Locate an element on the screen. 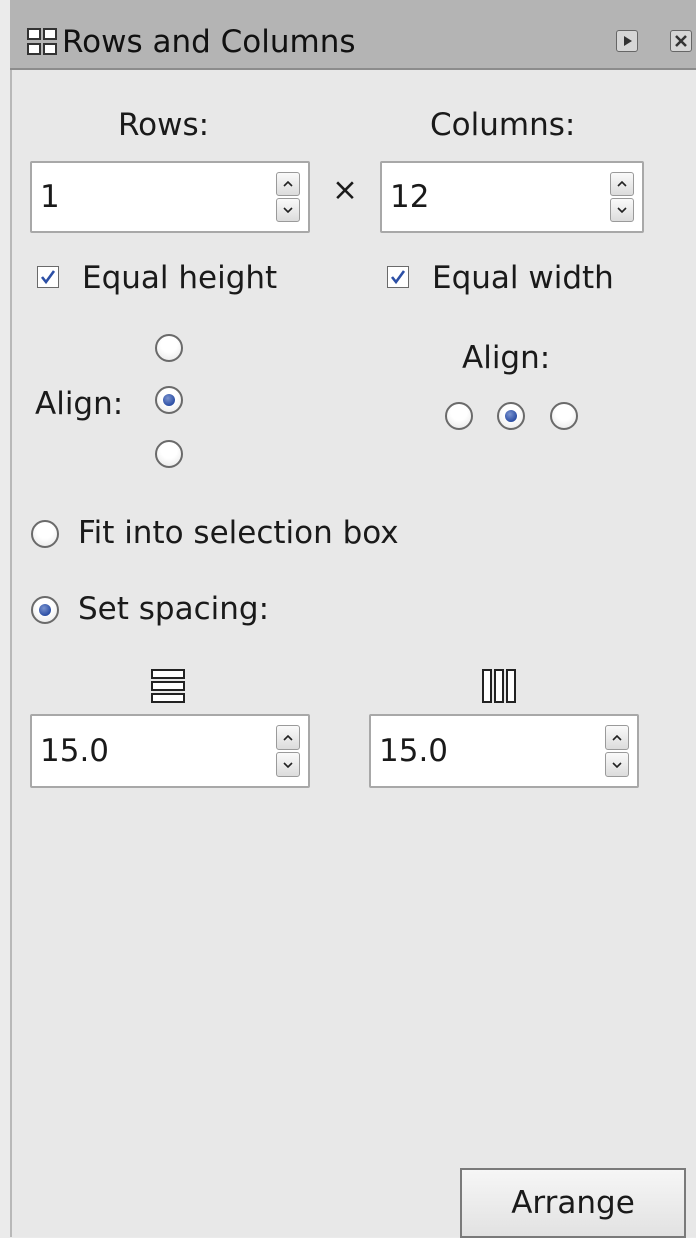  column-align-left-radio is located at coordinates (459, 416).